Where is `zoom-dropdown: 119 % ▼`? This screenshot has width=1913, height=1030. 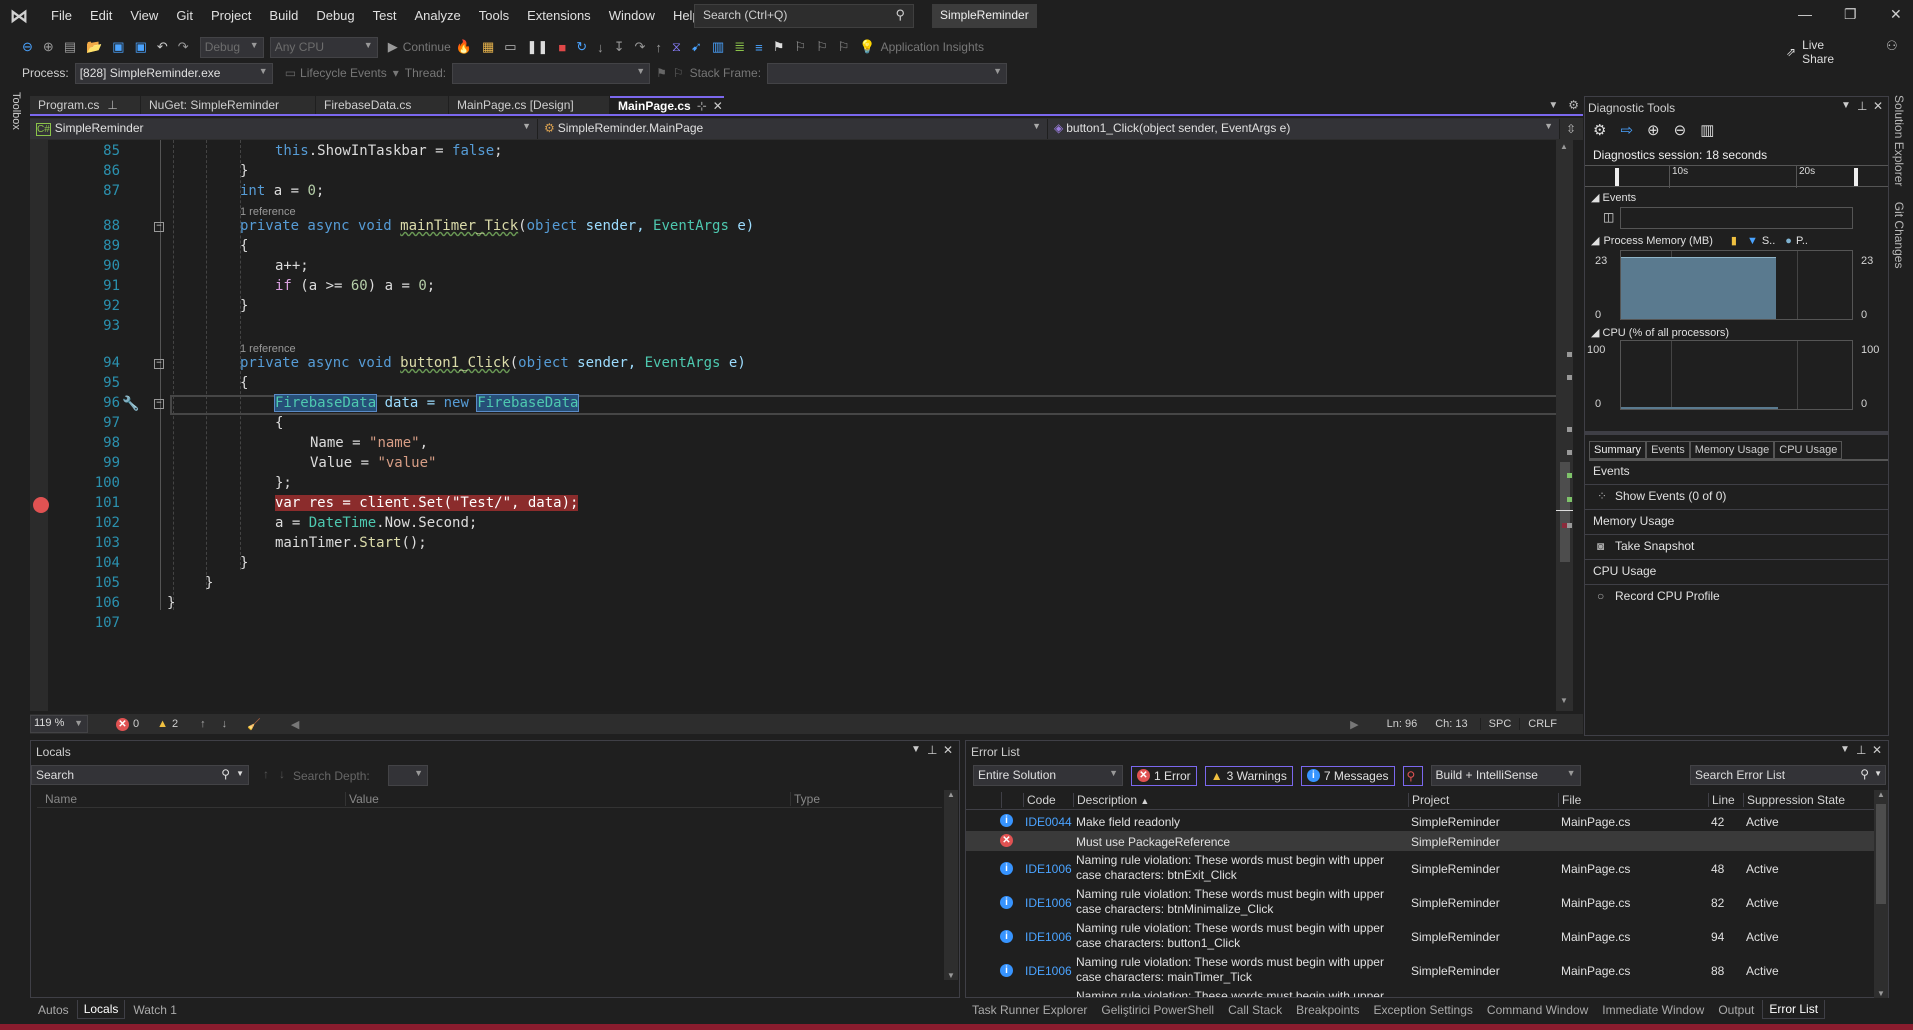 zoom-dropdown: 119 % ▼ is located at coordinates (59, 724).